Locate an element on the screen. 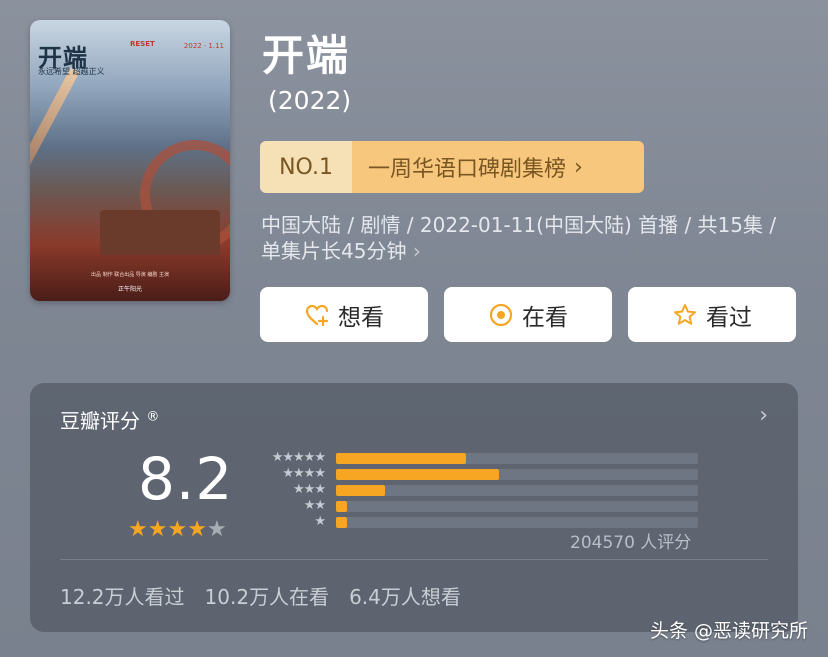  rating-score: 8.2 is located at coordinates (186, 479).